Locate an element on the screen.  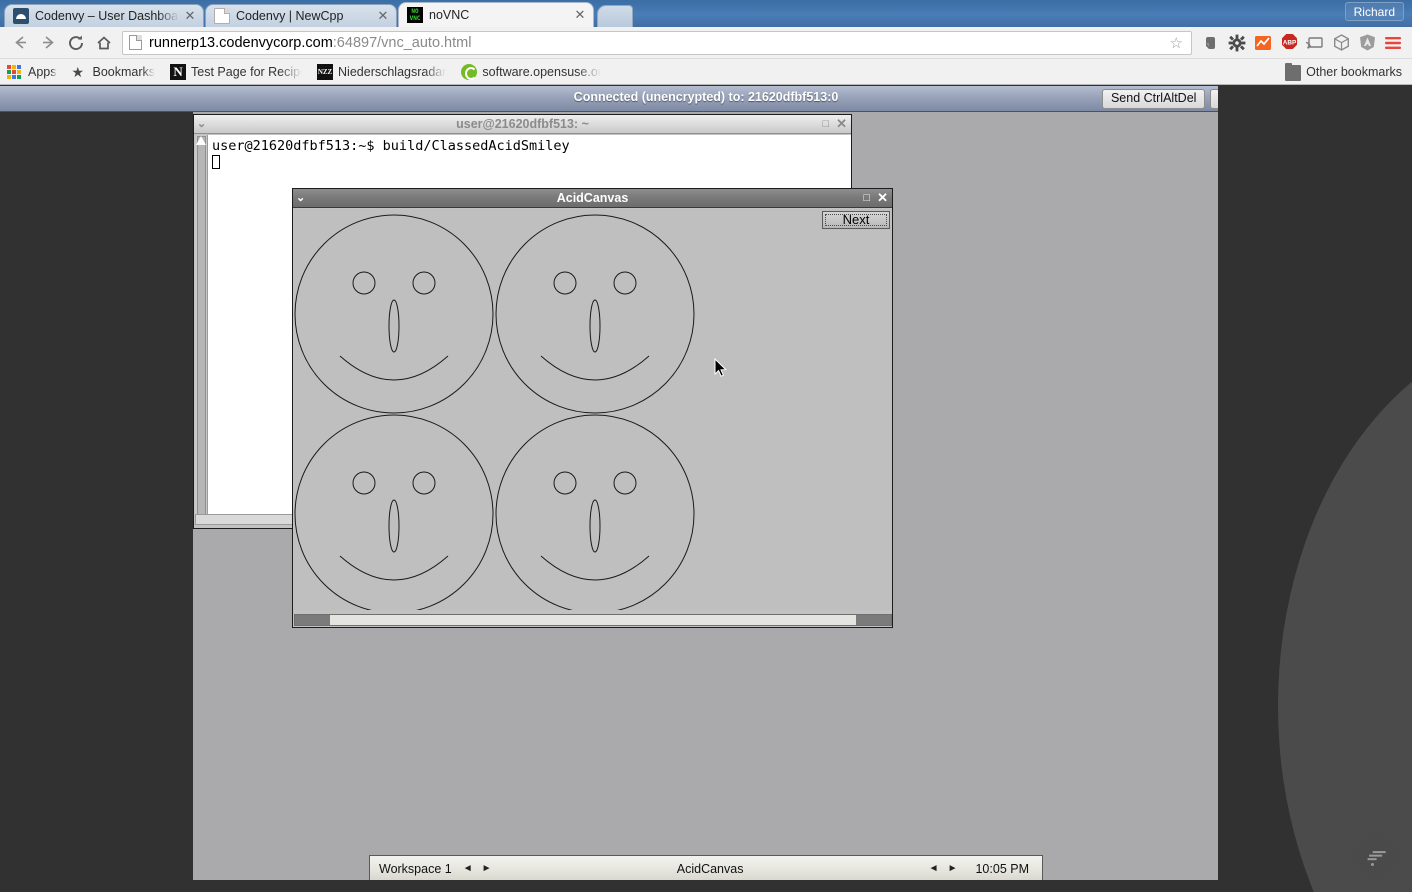
bookmark-niederschlagsradar: NZZ Niederschlagsradar is located at coordinates (381, 71).